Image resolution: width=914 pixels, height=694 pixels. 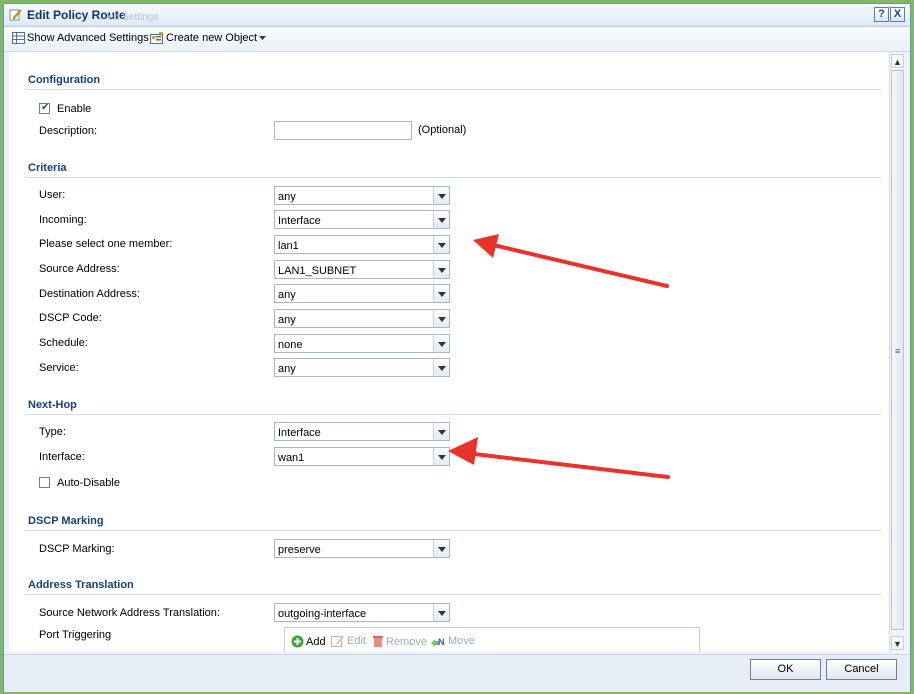 What do you see at coordinates (75, 635) in the screenshot?
I see `port-triggering-label: Port Triggering` at bounding box center [75, 635].